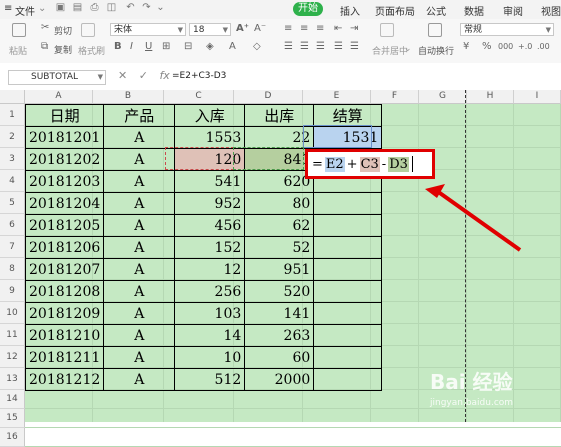 The image size is (561, 447). What do you see at coordinates (64, 269) in the screenshot?
I see `cell-date: 20181207` at bounding box center [64, 269].